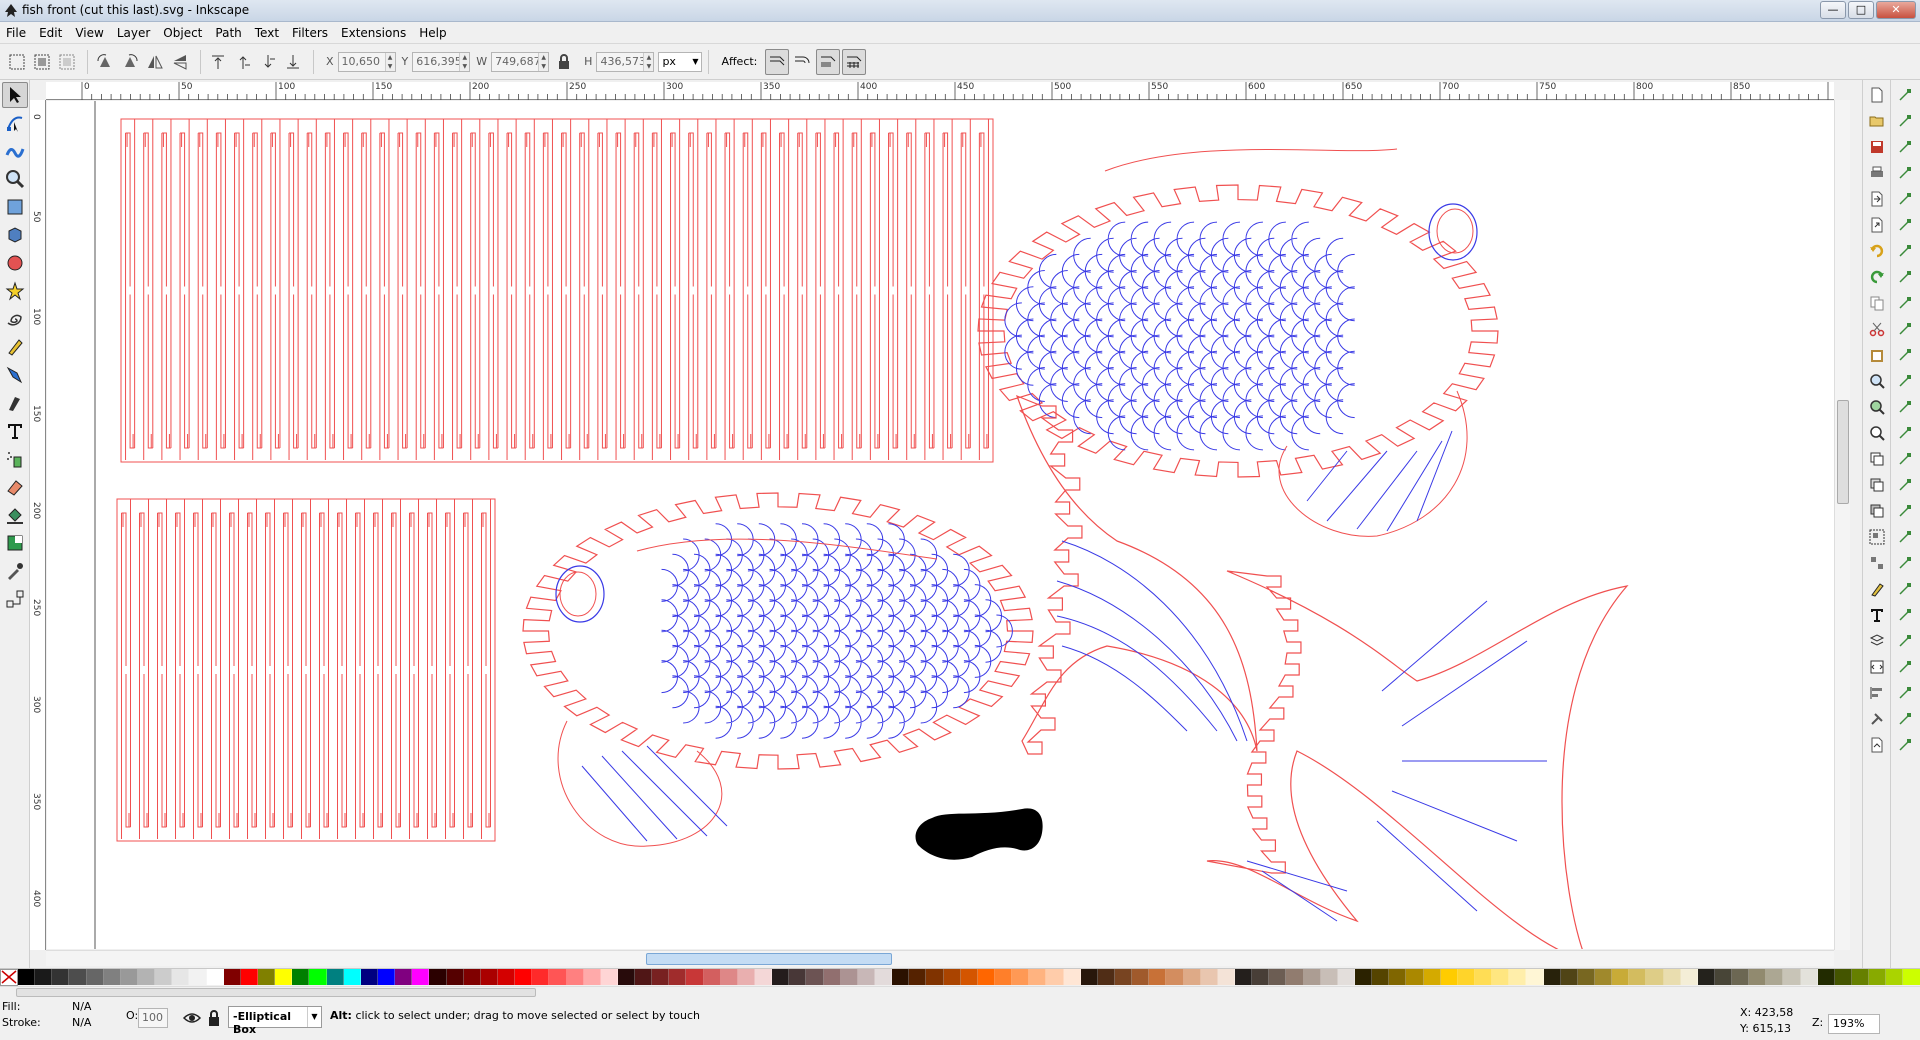 The image size is (1920, 1040). I want to click on maximize-button: □, so click(1861, 10).